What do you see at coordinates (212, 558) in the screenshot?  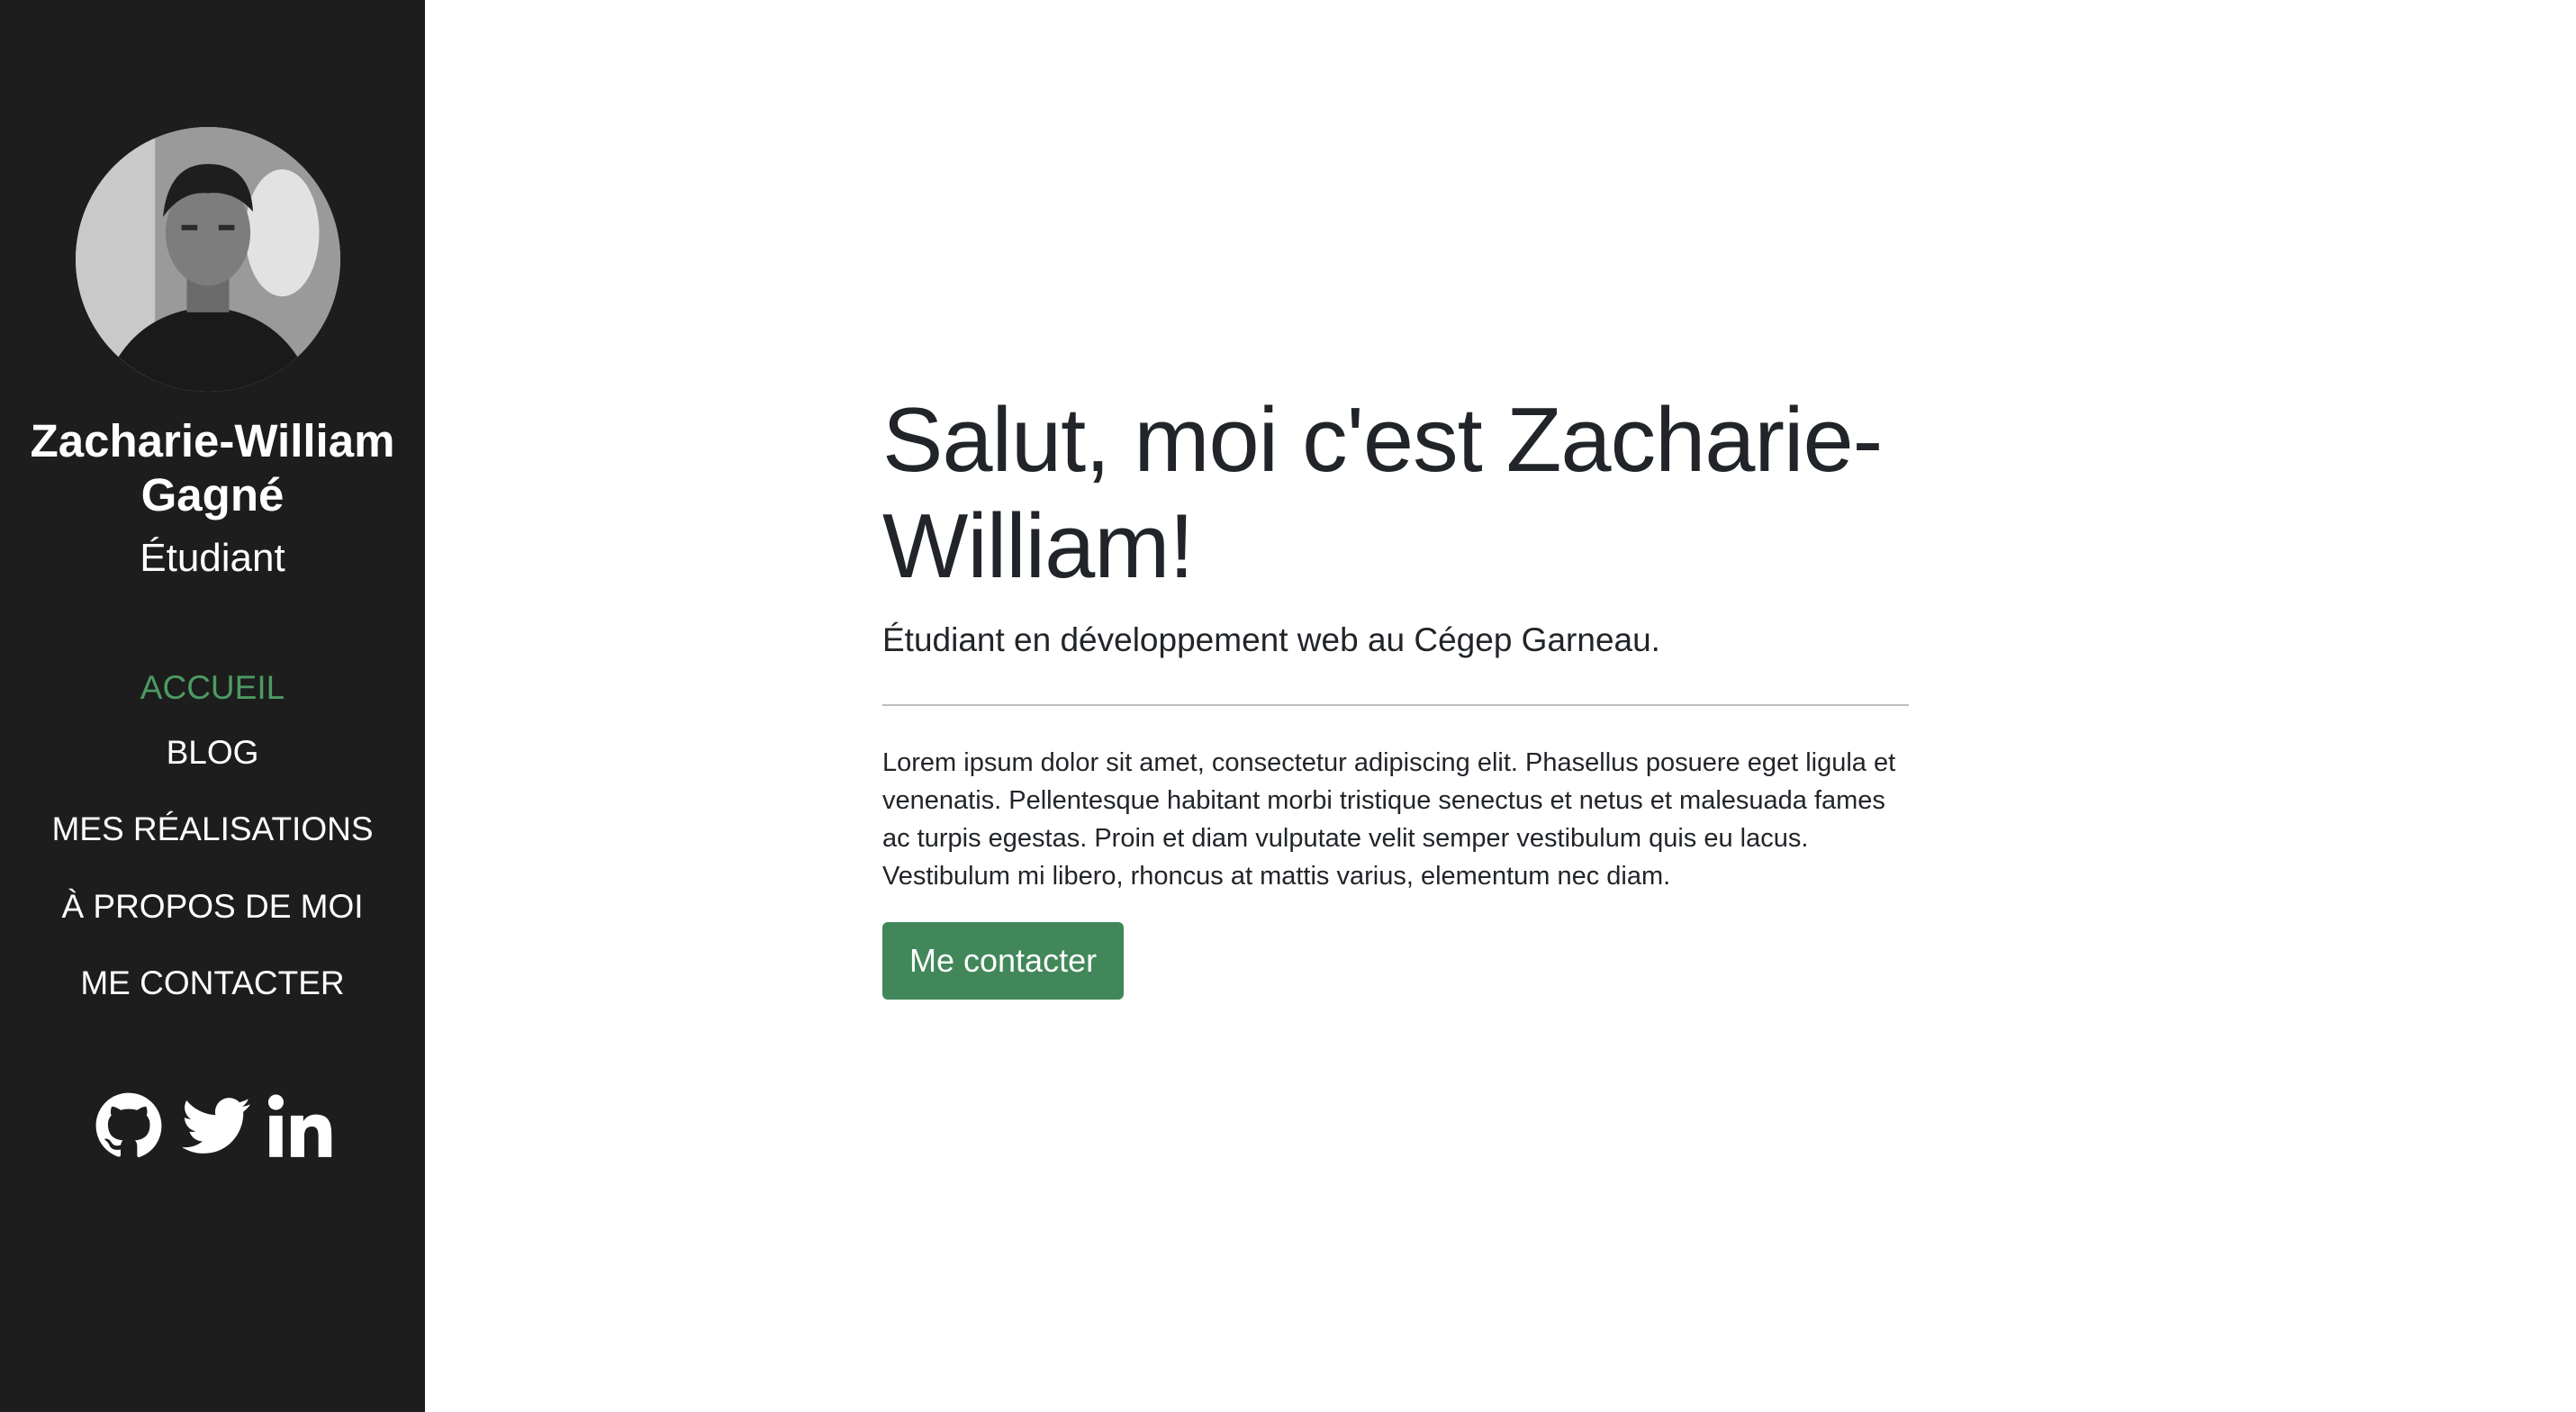 I see `profile-role: Étudiant` at bounding box center [212, 558].